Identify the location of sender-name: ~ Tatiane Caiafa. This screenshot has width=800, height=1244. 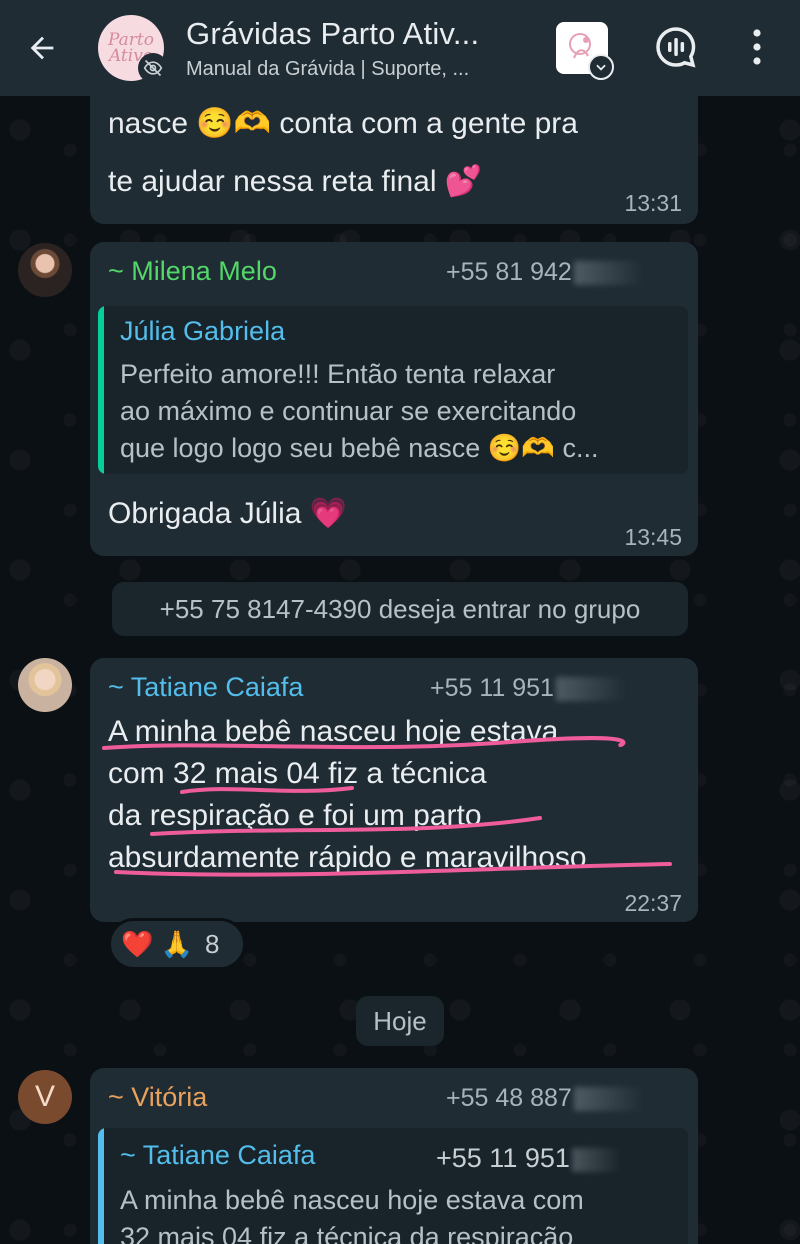
(205, 687).